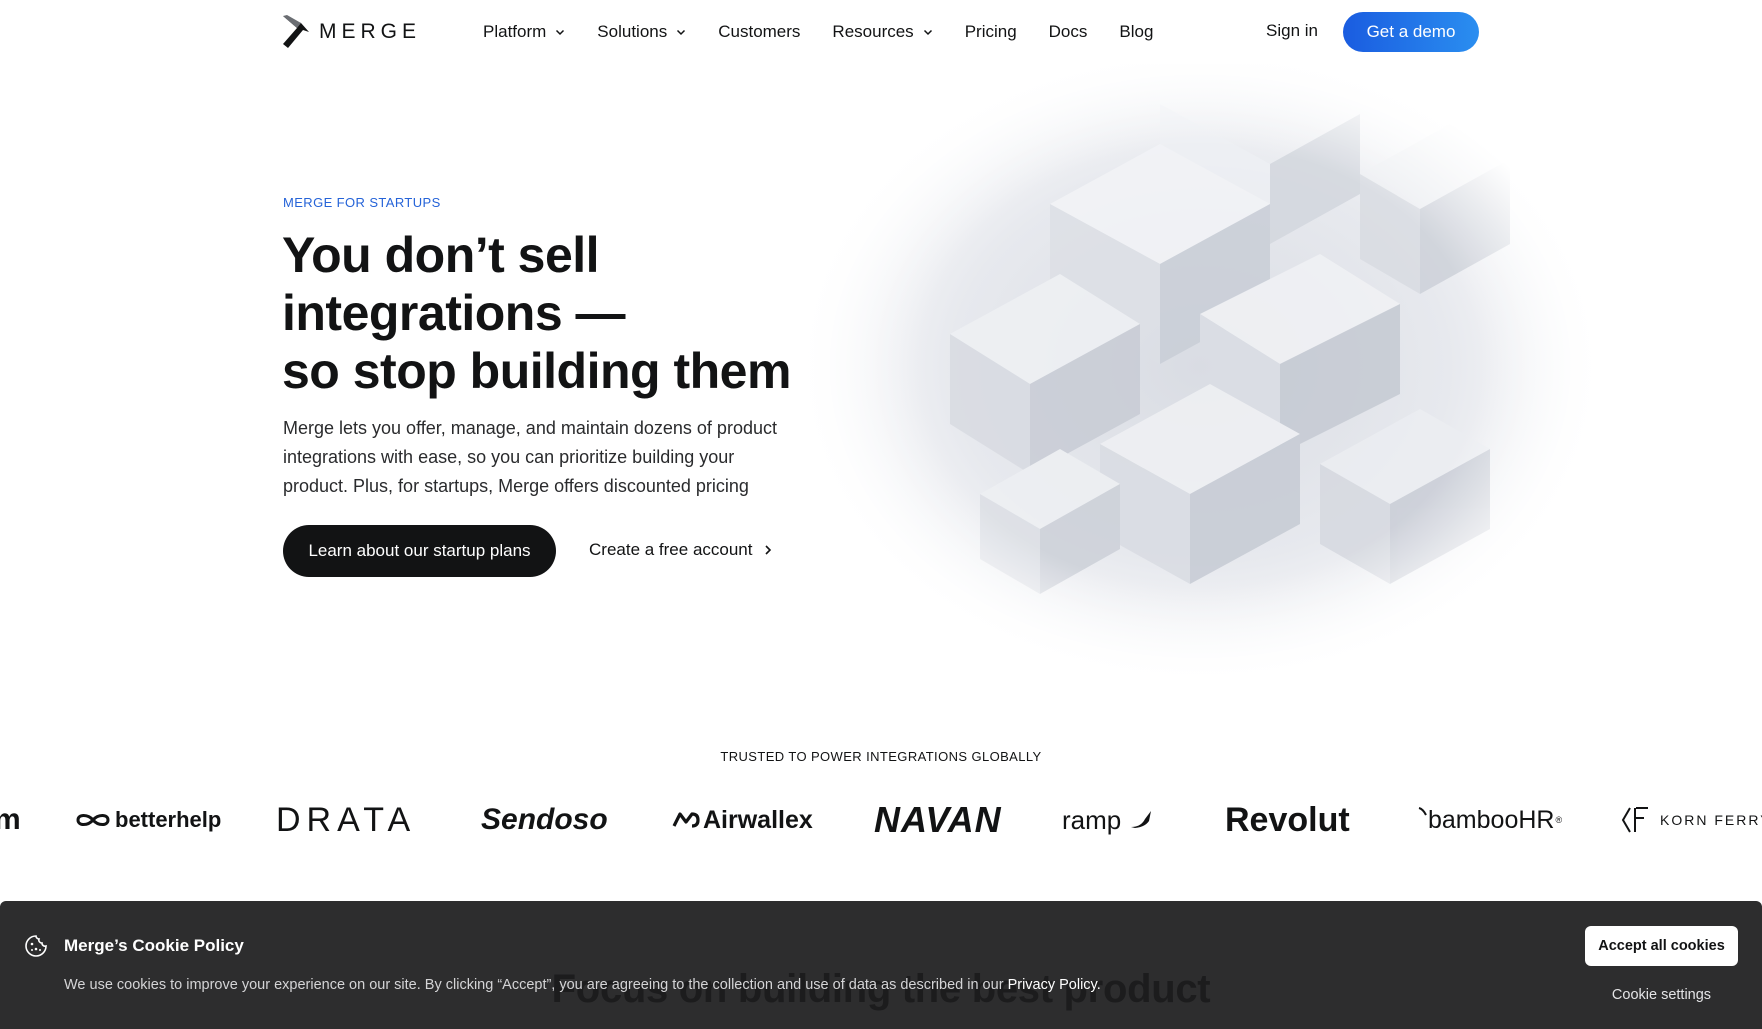 The image size is (1762, 1029). What do you see at coordinates (441, 255) in the screenshot?
I see `hero-headline-line: You don’t sell` at bounding box center [441, 255].